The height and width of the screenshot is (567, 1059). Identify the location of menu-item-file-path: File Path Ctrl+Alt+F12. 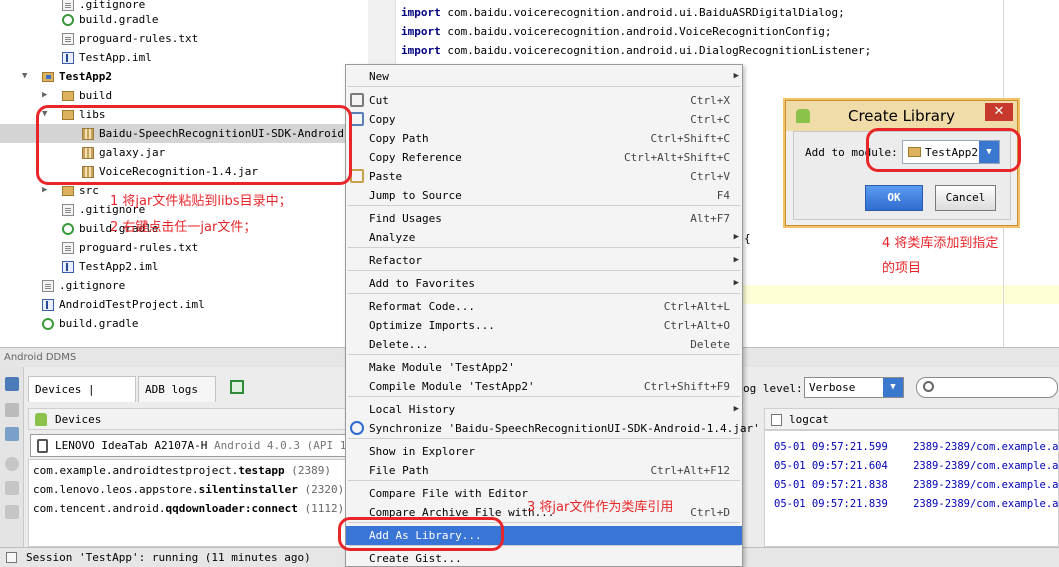
(544, 470).